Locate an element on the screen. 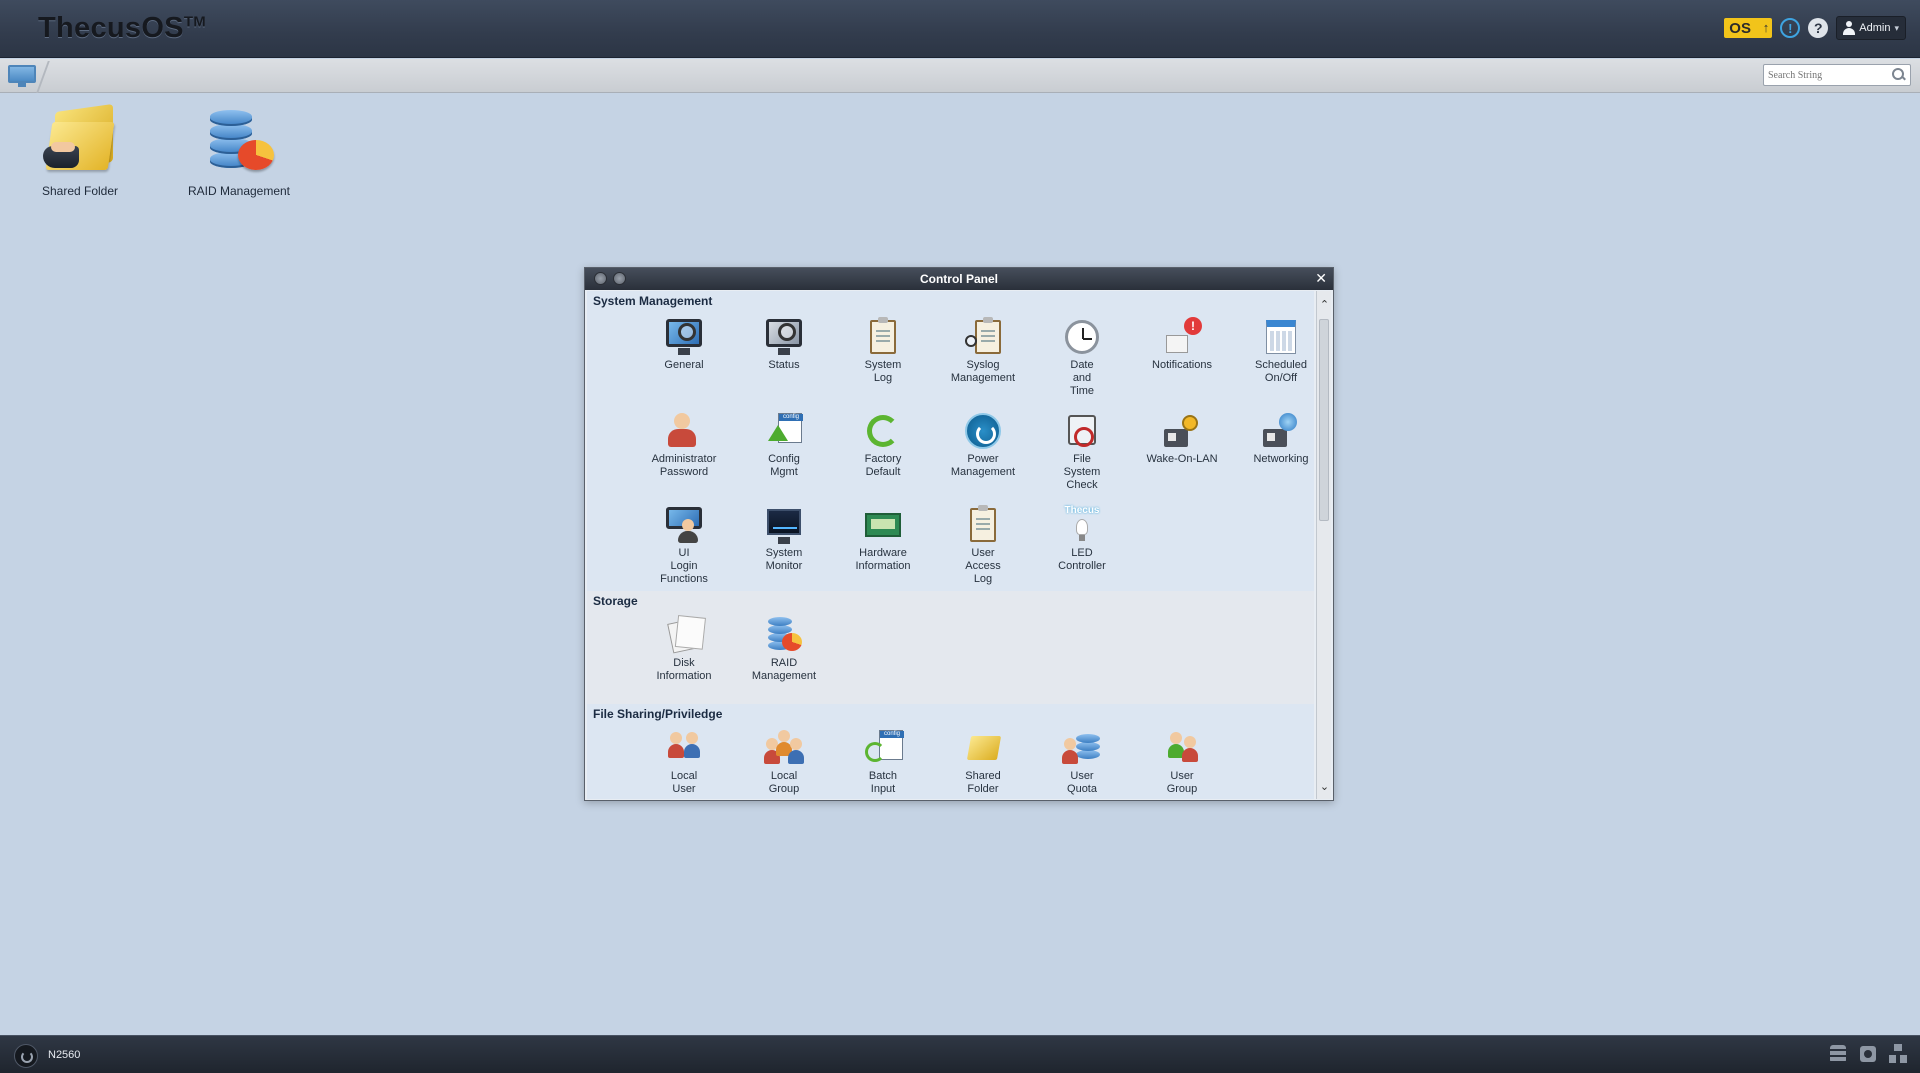 The height and width of the screenshot is (1073, 1920). cp-item-wake-on-lan: Wake-On-LAN is located at coordinates (1182, 438).